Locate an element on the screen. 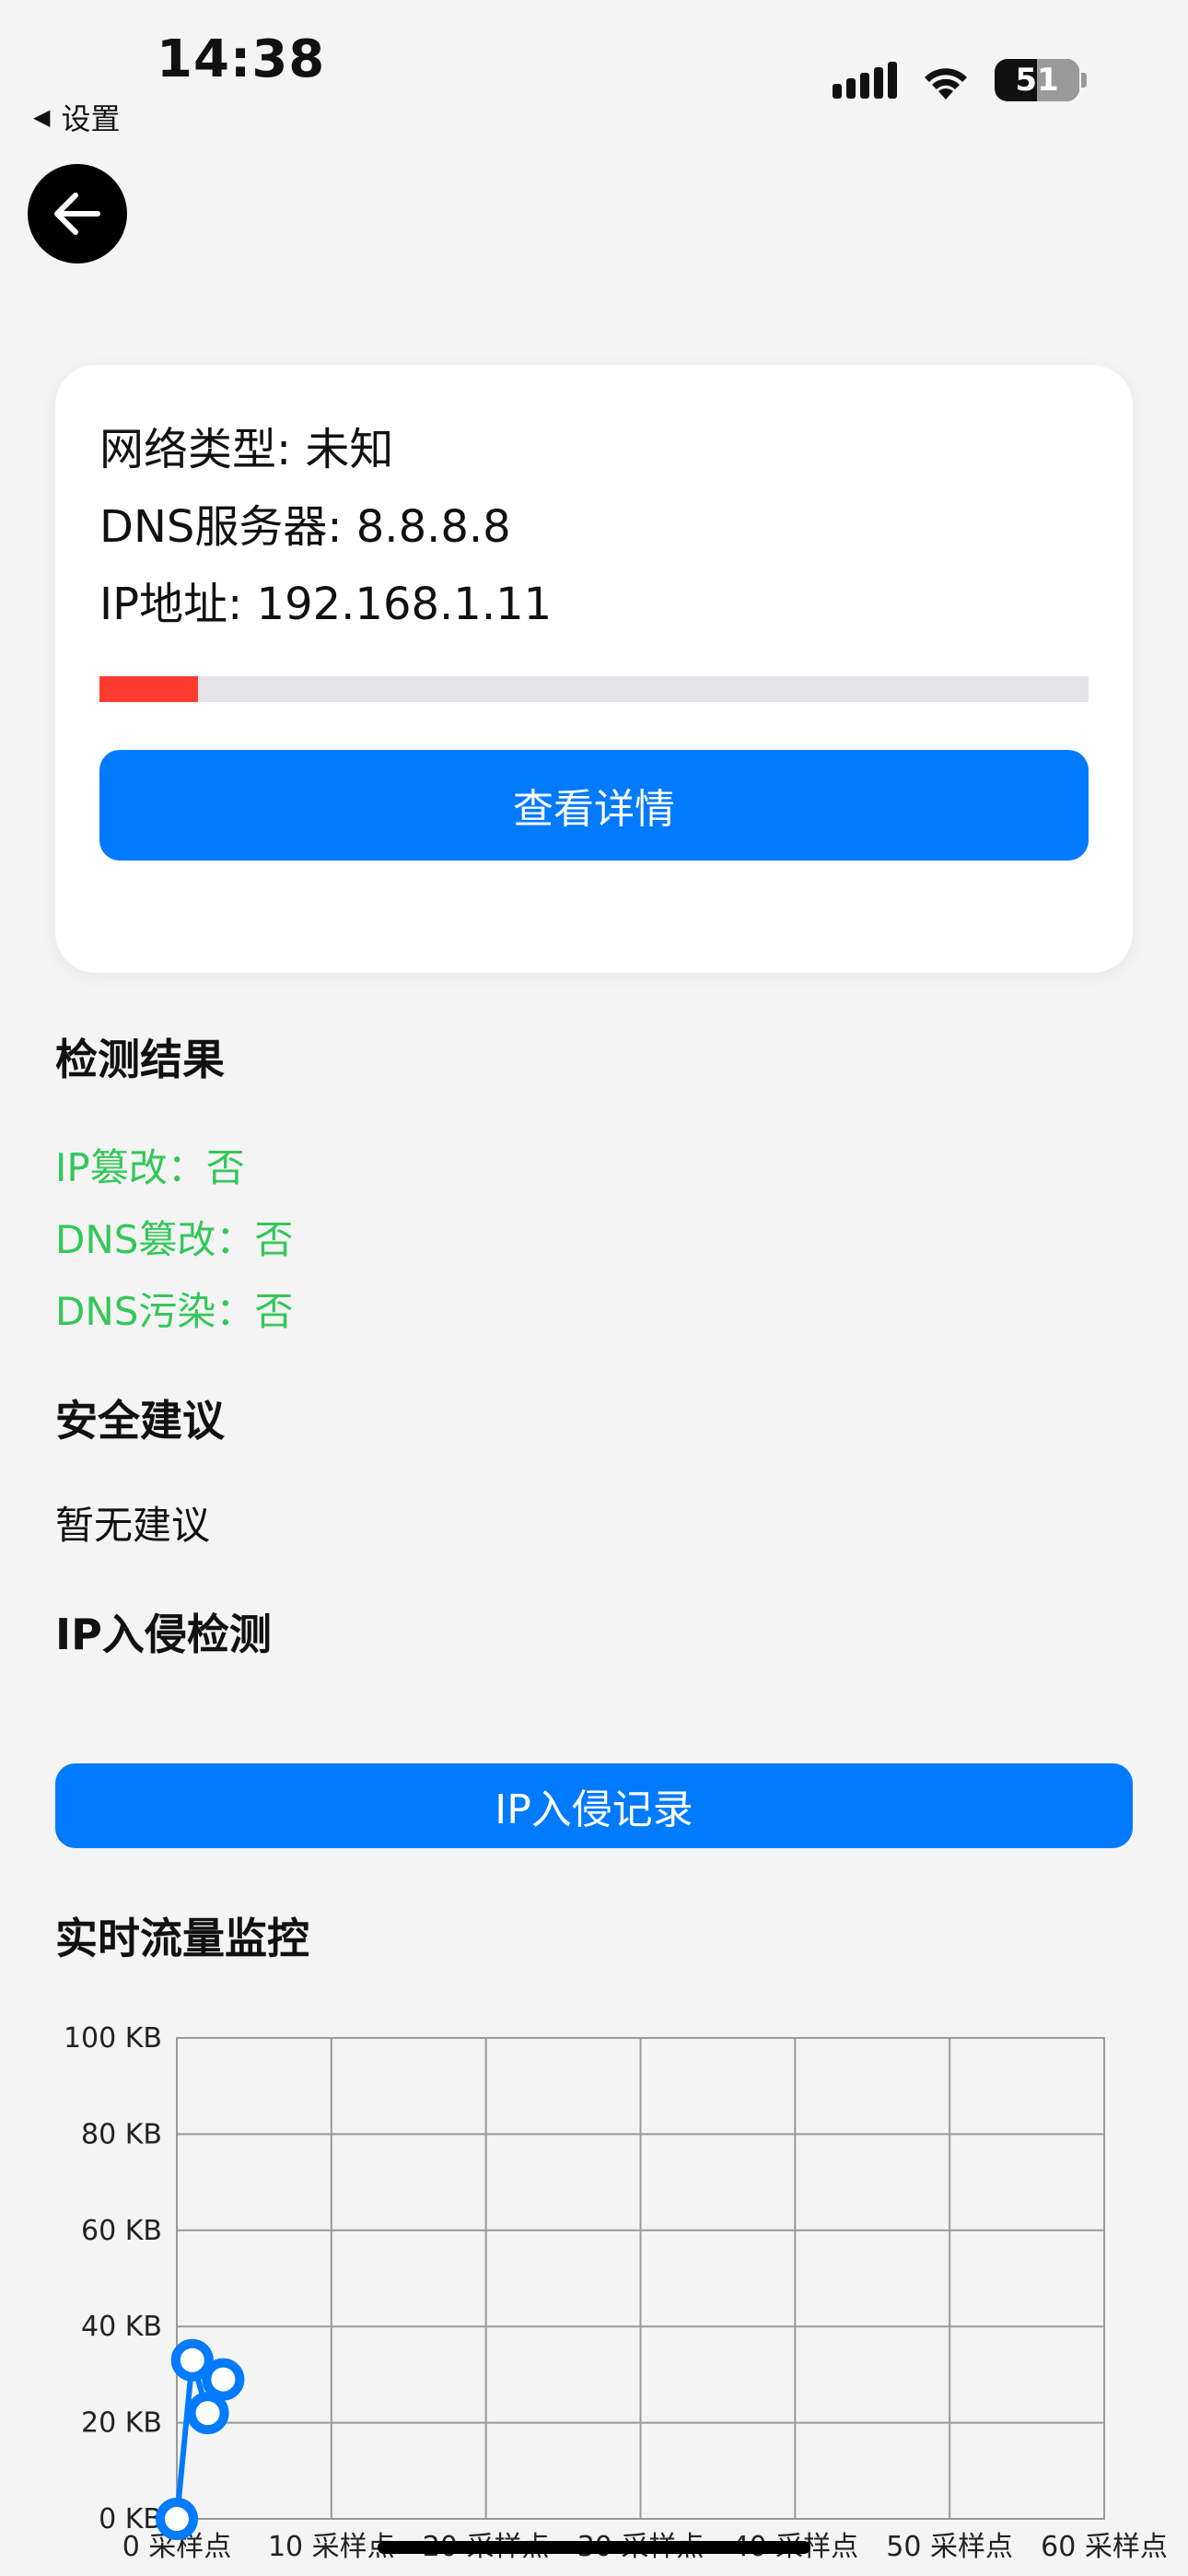 This screenshot has width=1188, height=2576. battery-level: 51 is located at coordinates (1037, 80).